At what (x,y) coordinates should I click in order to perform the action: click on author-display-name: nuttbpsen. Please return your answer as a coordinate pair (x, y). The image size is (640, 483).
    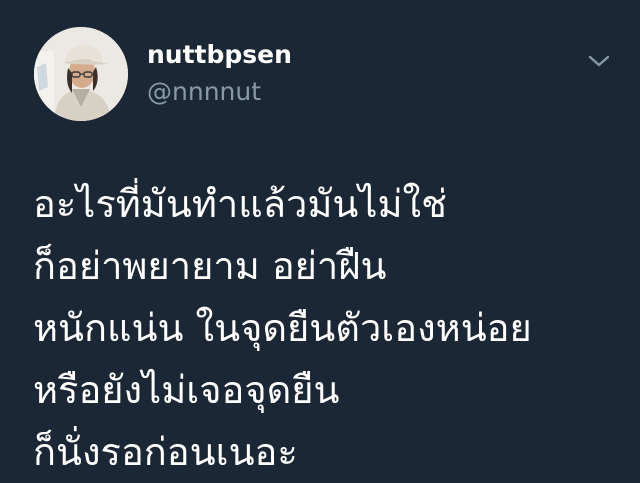
    Looking at the image, I should click on (219, 55).